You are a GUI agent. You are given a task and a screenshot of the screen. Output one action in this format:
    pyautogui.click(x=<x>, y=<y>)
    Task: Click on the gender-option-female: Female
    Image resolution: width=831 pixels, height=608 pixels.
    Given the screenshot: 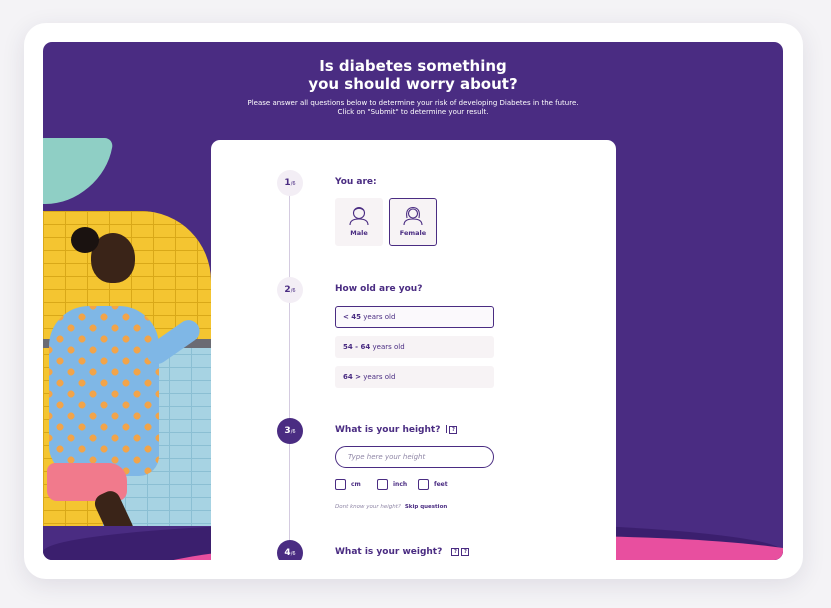 What is the action you would take?
    pyautogui.click(x=413, y=222)
    